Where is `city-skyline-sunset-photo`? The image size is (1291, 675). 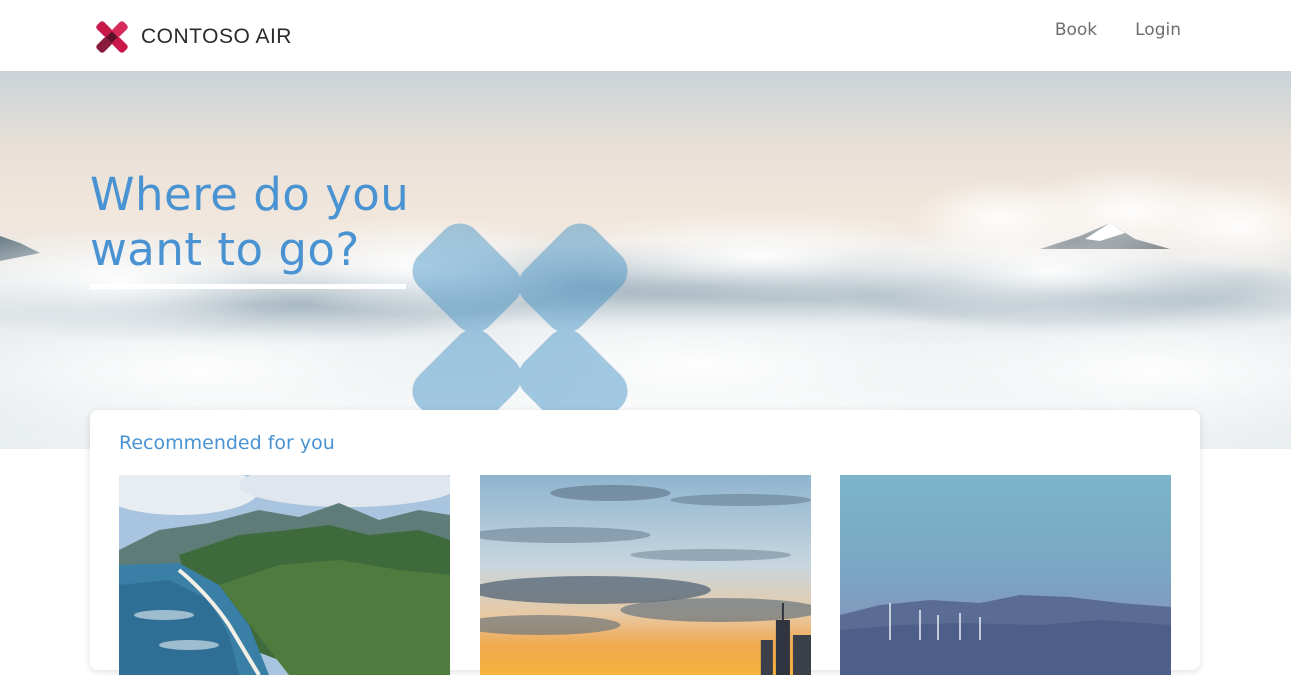
city-skyline-sunset-photo is located at coordinates (645, 575).